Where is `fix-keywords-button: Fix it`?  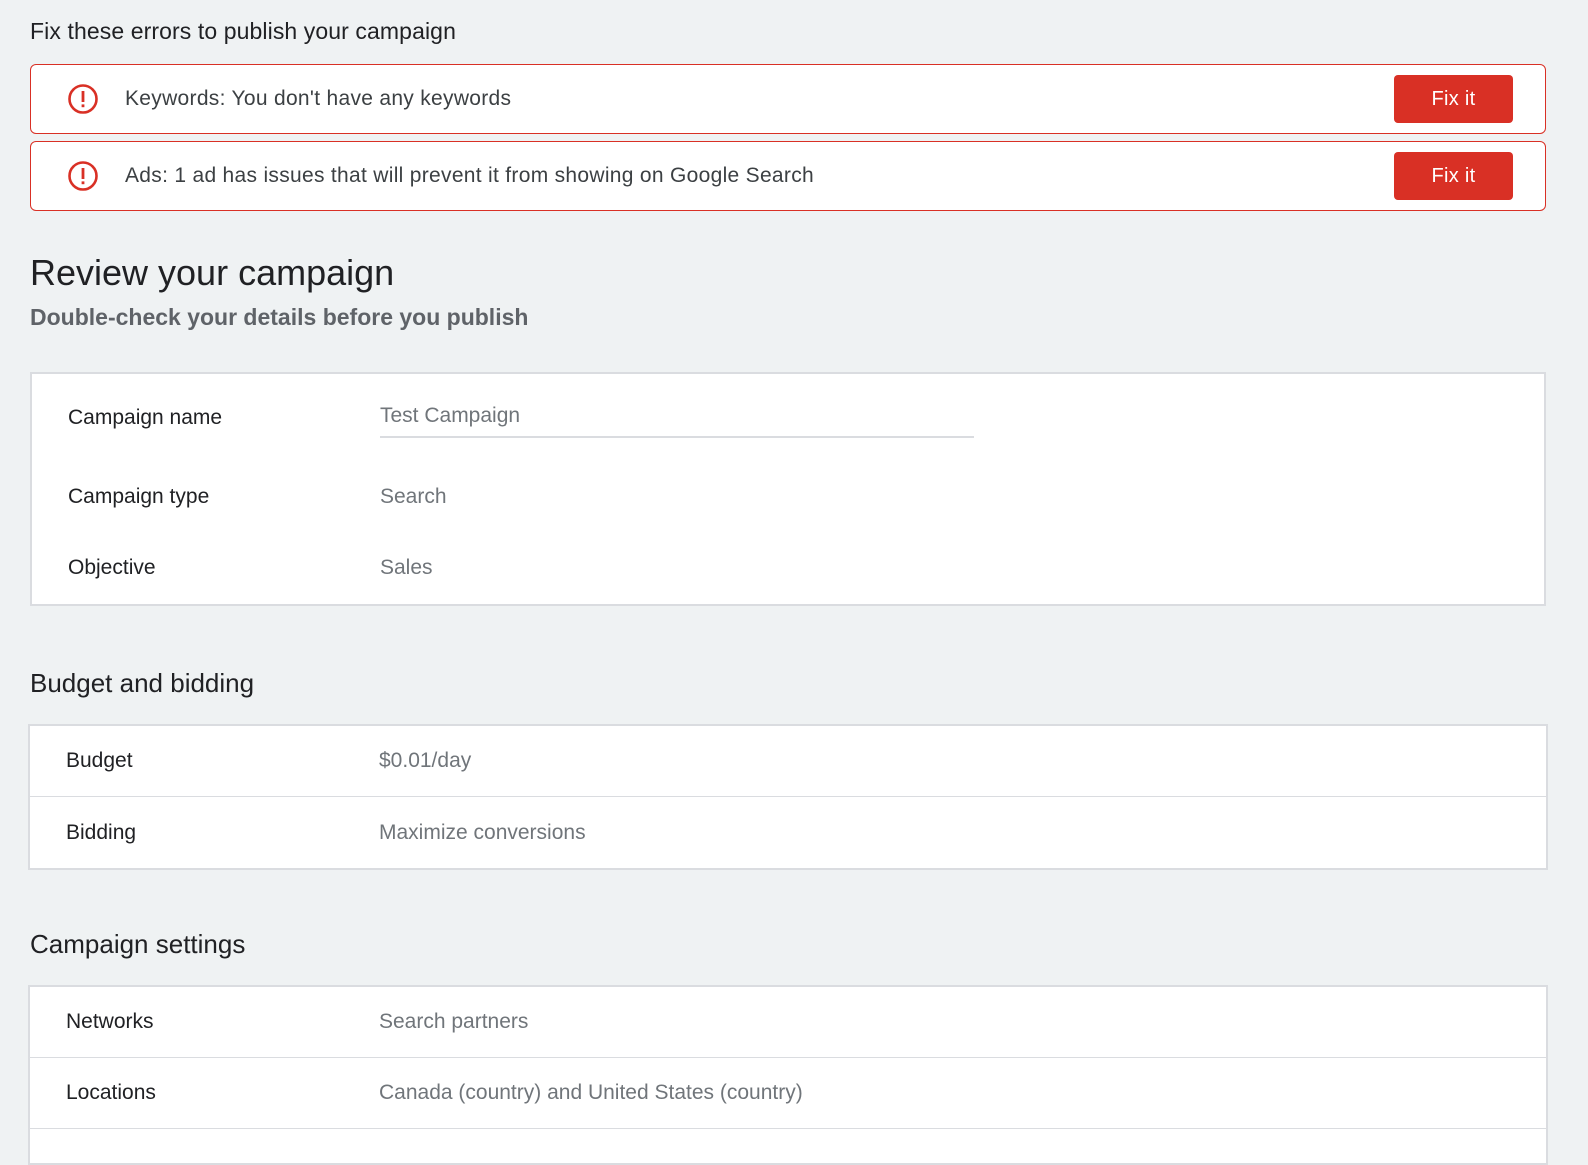
fix-keywords-button: Fix it is located at coordinates (1453, 99).